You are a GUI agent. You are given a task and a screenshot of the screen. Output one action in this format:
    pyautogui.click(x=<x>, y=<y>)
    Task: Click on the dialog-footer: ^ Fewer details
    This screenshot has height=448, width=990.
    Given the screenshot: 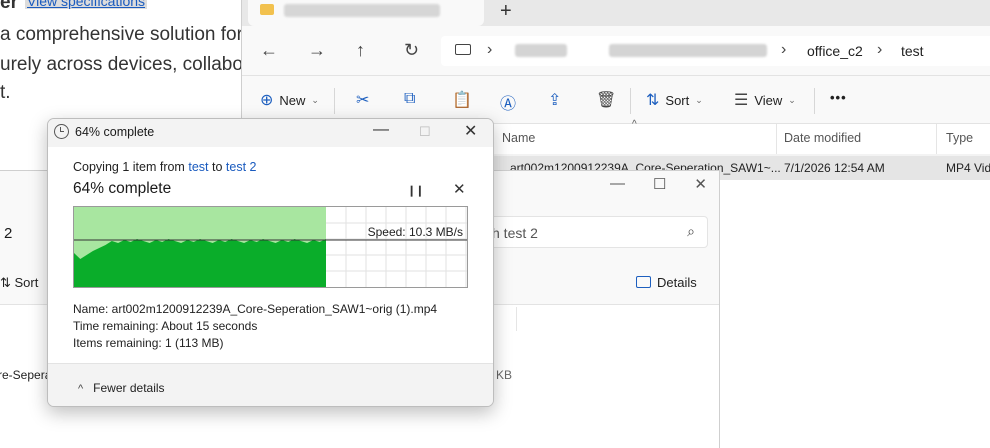 What is the action you would take?
    pyautogui.click(x=270, y=384)
    